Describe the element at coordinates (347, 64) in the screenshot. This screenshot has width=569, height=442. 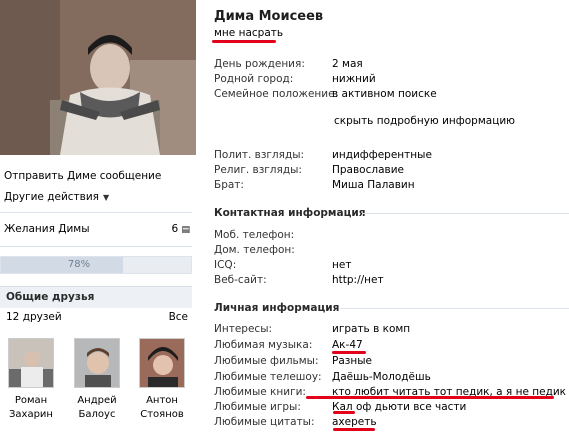
I see `info-value: 2 мая` at that location.